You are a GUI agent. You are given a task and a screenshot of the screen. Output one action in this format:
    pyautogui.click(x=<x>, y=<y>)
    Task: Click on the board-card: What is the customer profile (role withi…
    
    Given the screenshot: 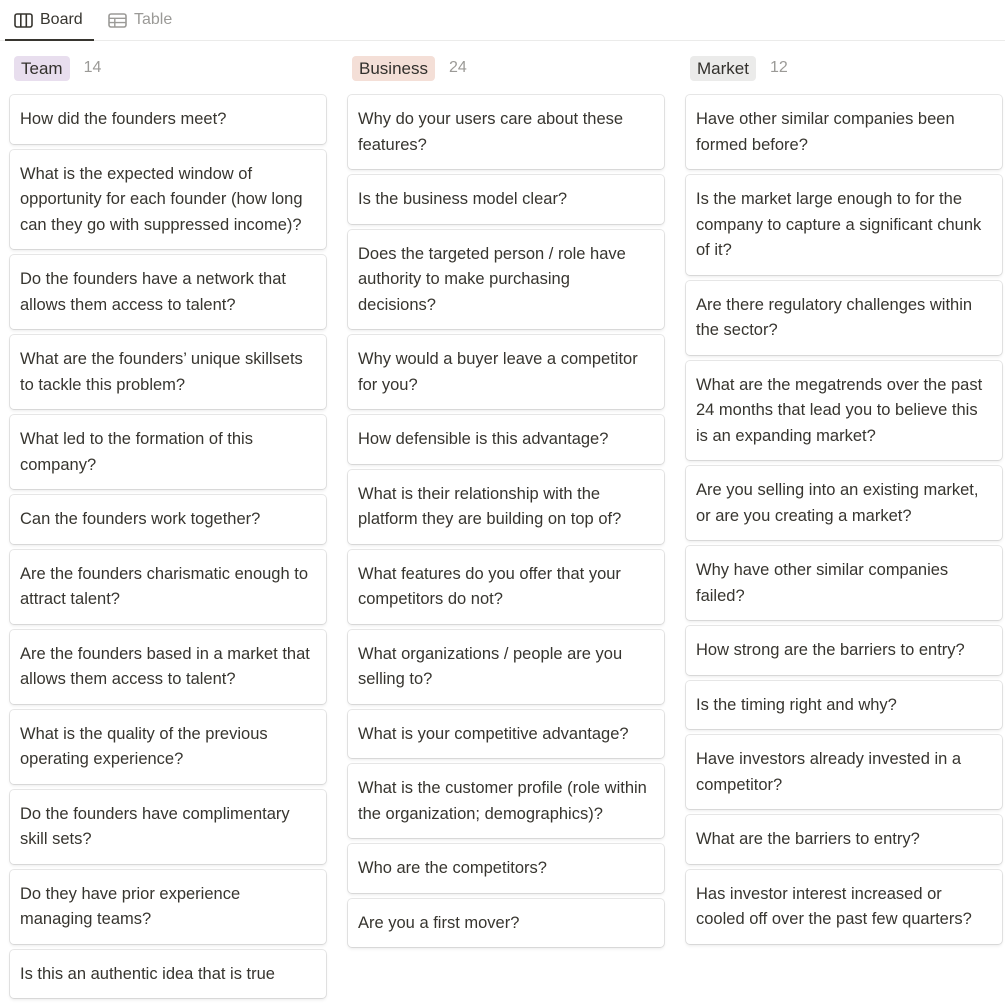 What is the action you would take?
    pyautogui.click(x=506, y=801)
    